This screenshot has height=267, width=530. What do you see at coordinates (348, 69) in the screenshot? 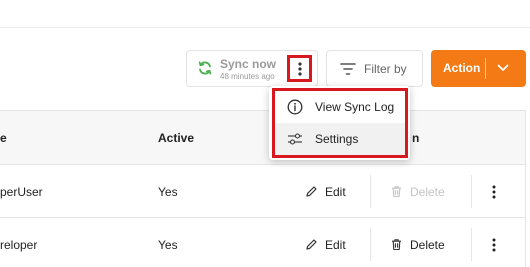
I see `filter-icon` at bounding box center [348, 69].